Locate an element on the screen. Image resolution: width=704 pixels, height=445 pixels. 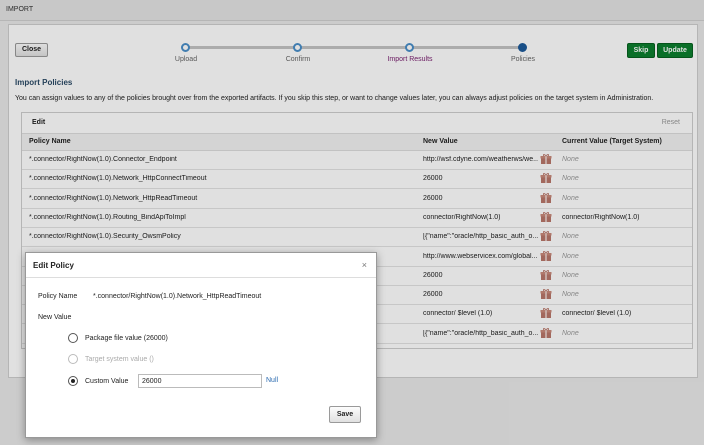
package-file-value-radio is located at coordinates (73, 338).